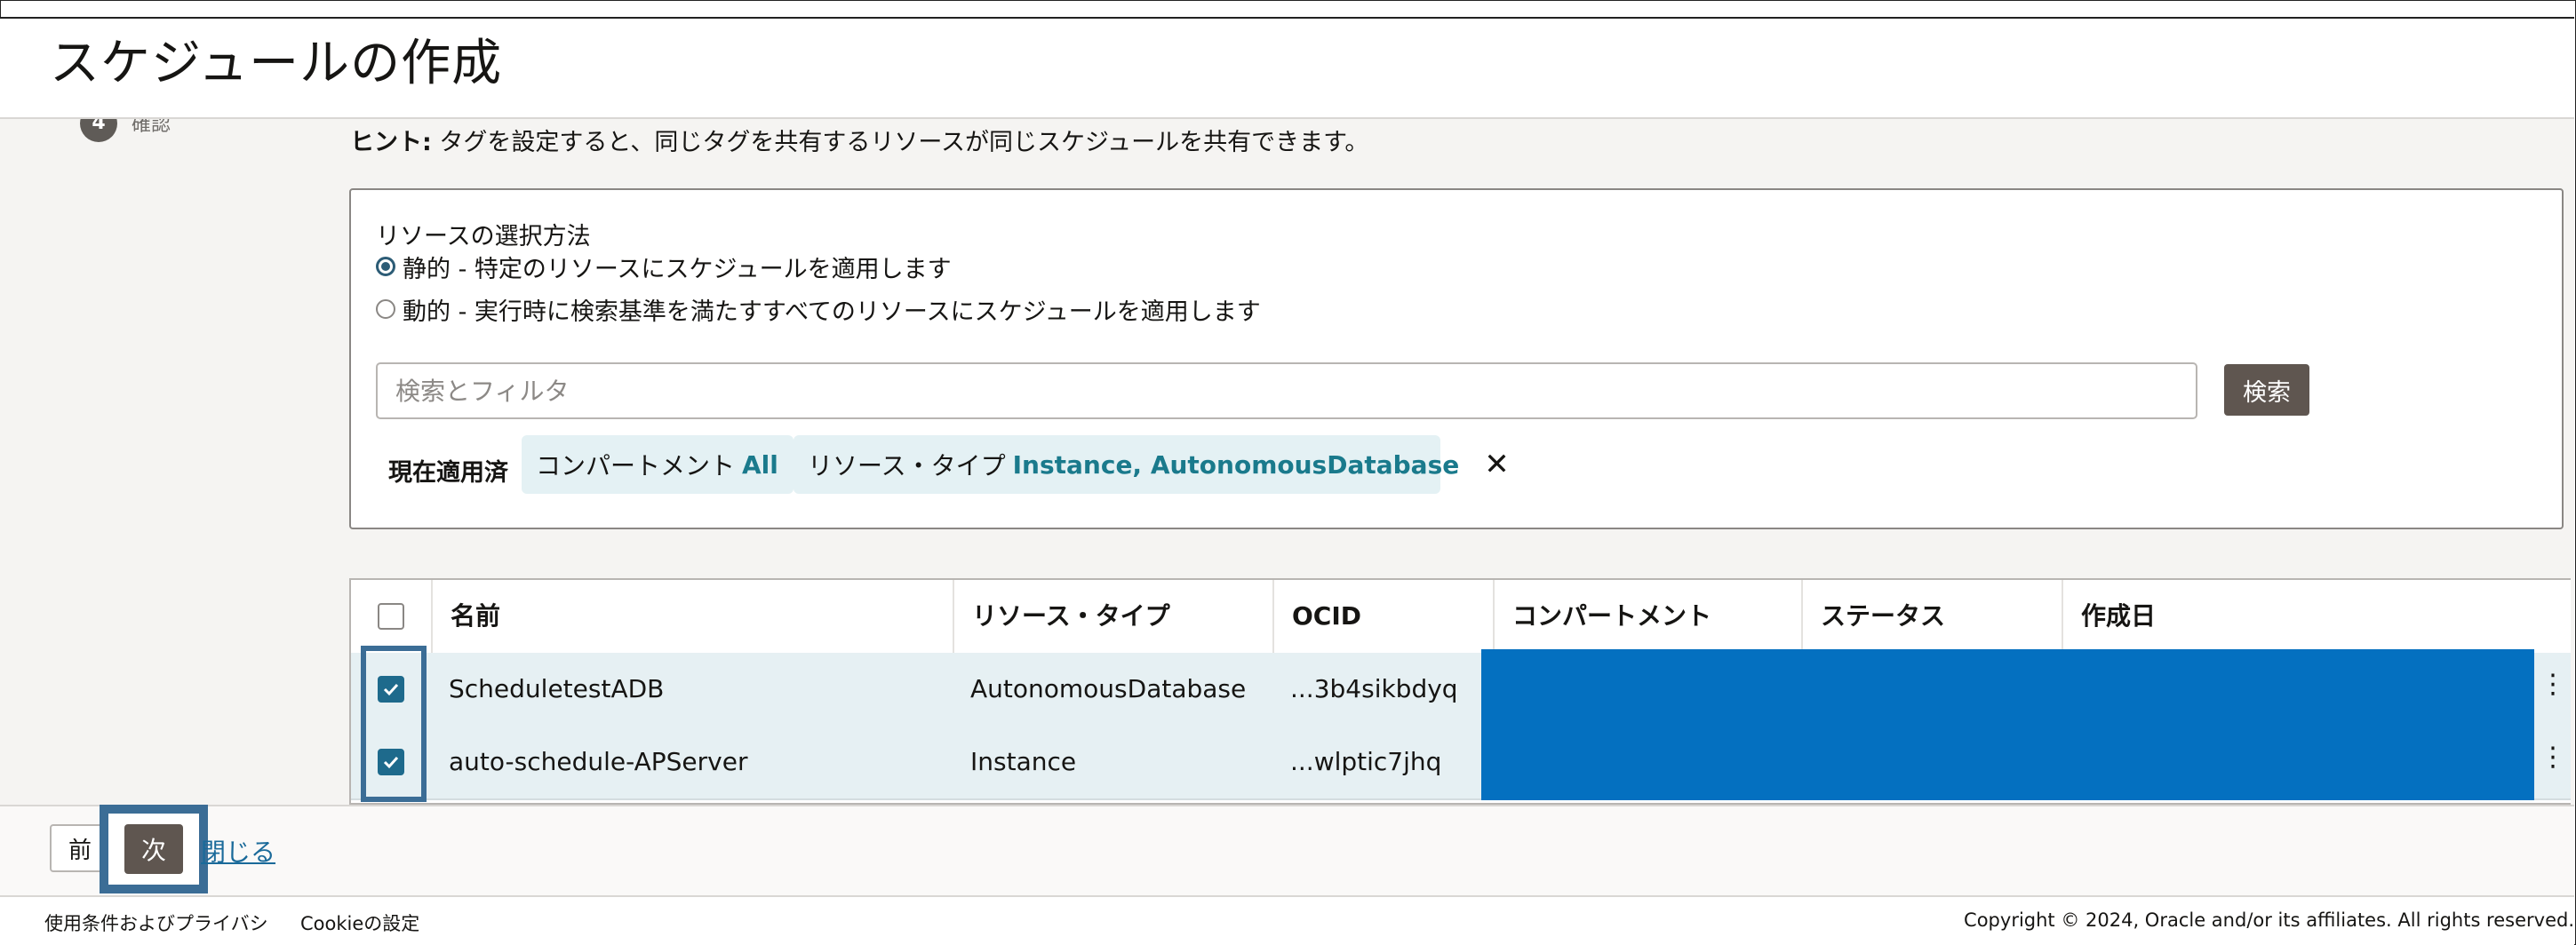 This screenshot has height=945, width=2576. Describe the element at coordinates (760, 464) in the screenshot. I see `chip-value: All` at that location.